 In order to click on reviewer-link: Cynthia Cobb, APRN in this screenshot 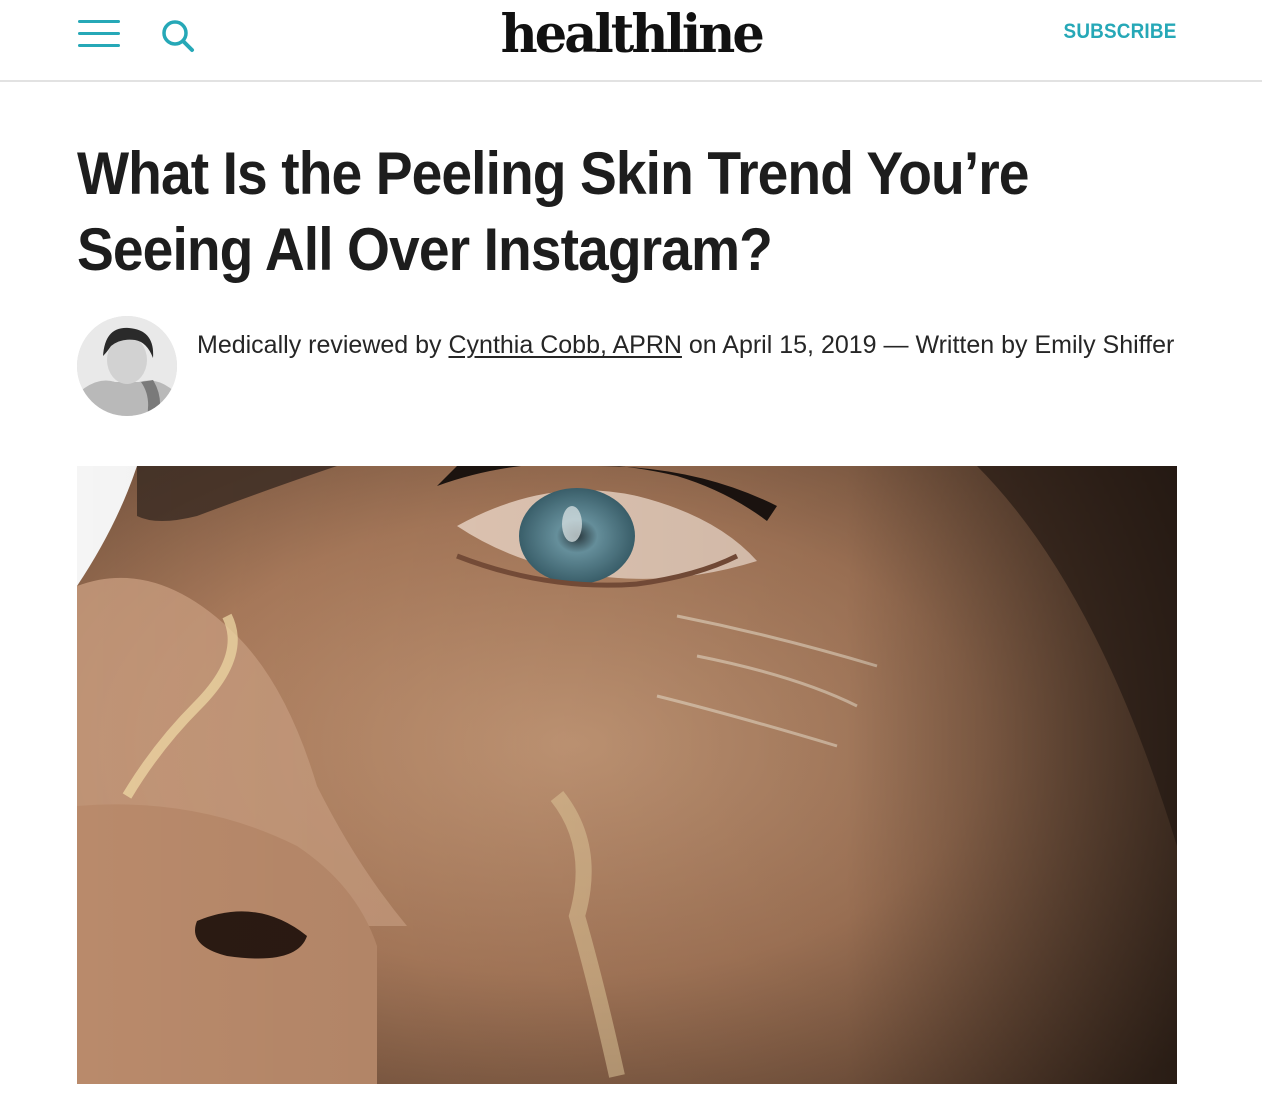, I will do `click(565, 345)`.